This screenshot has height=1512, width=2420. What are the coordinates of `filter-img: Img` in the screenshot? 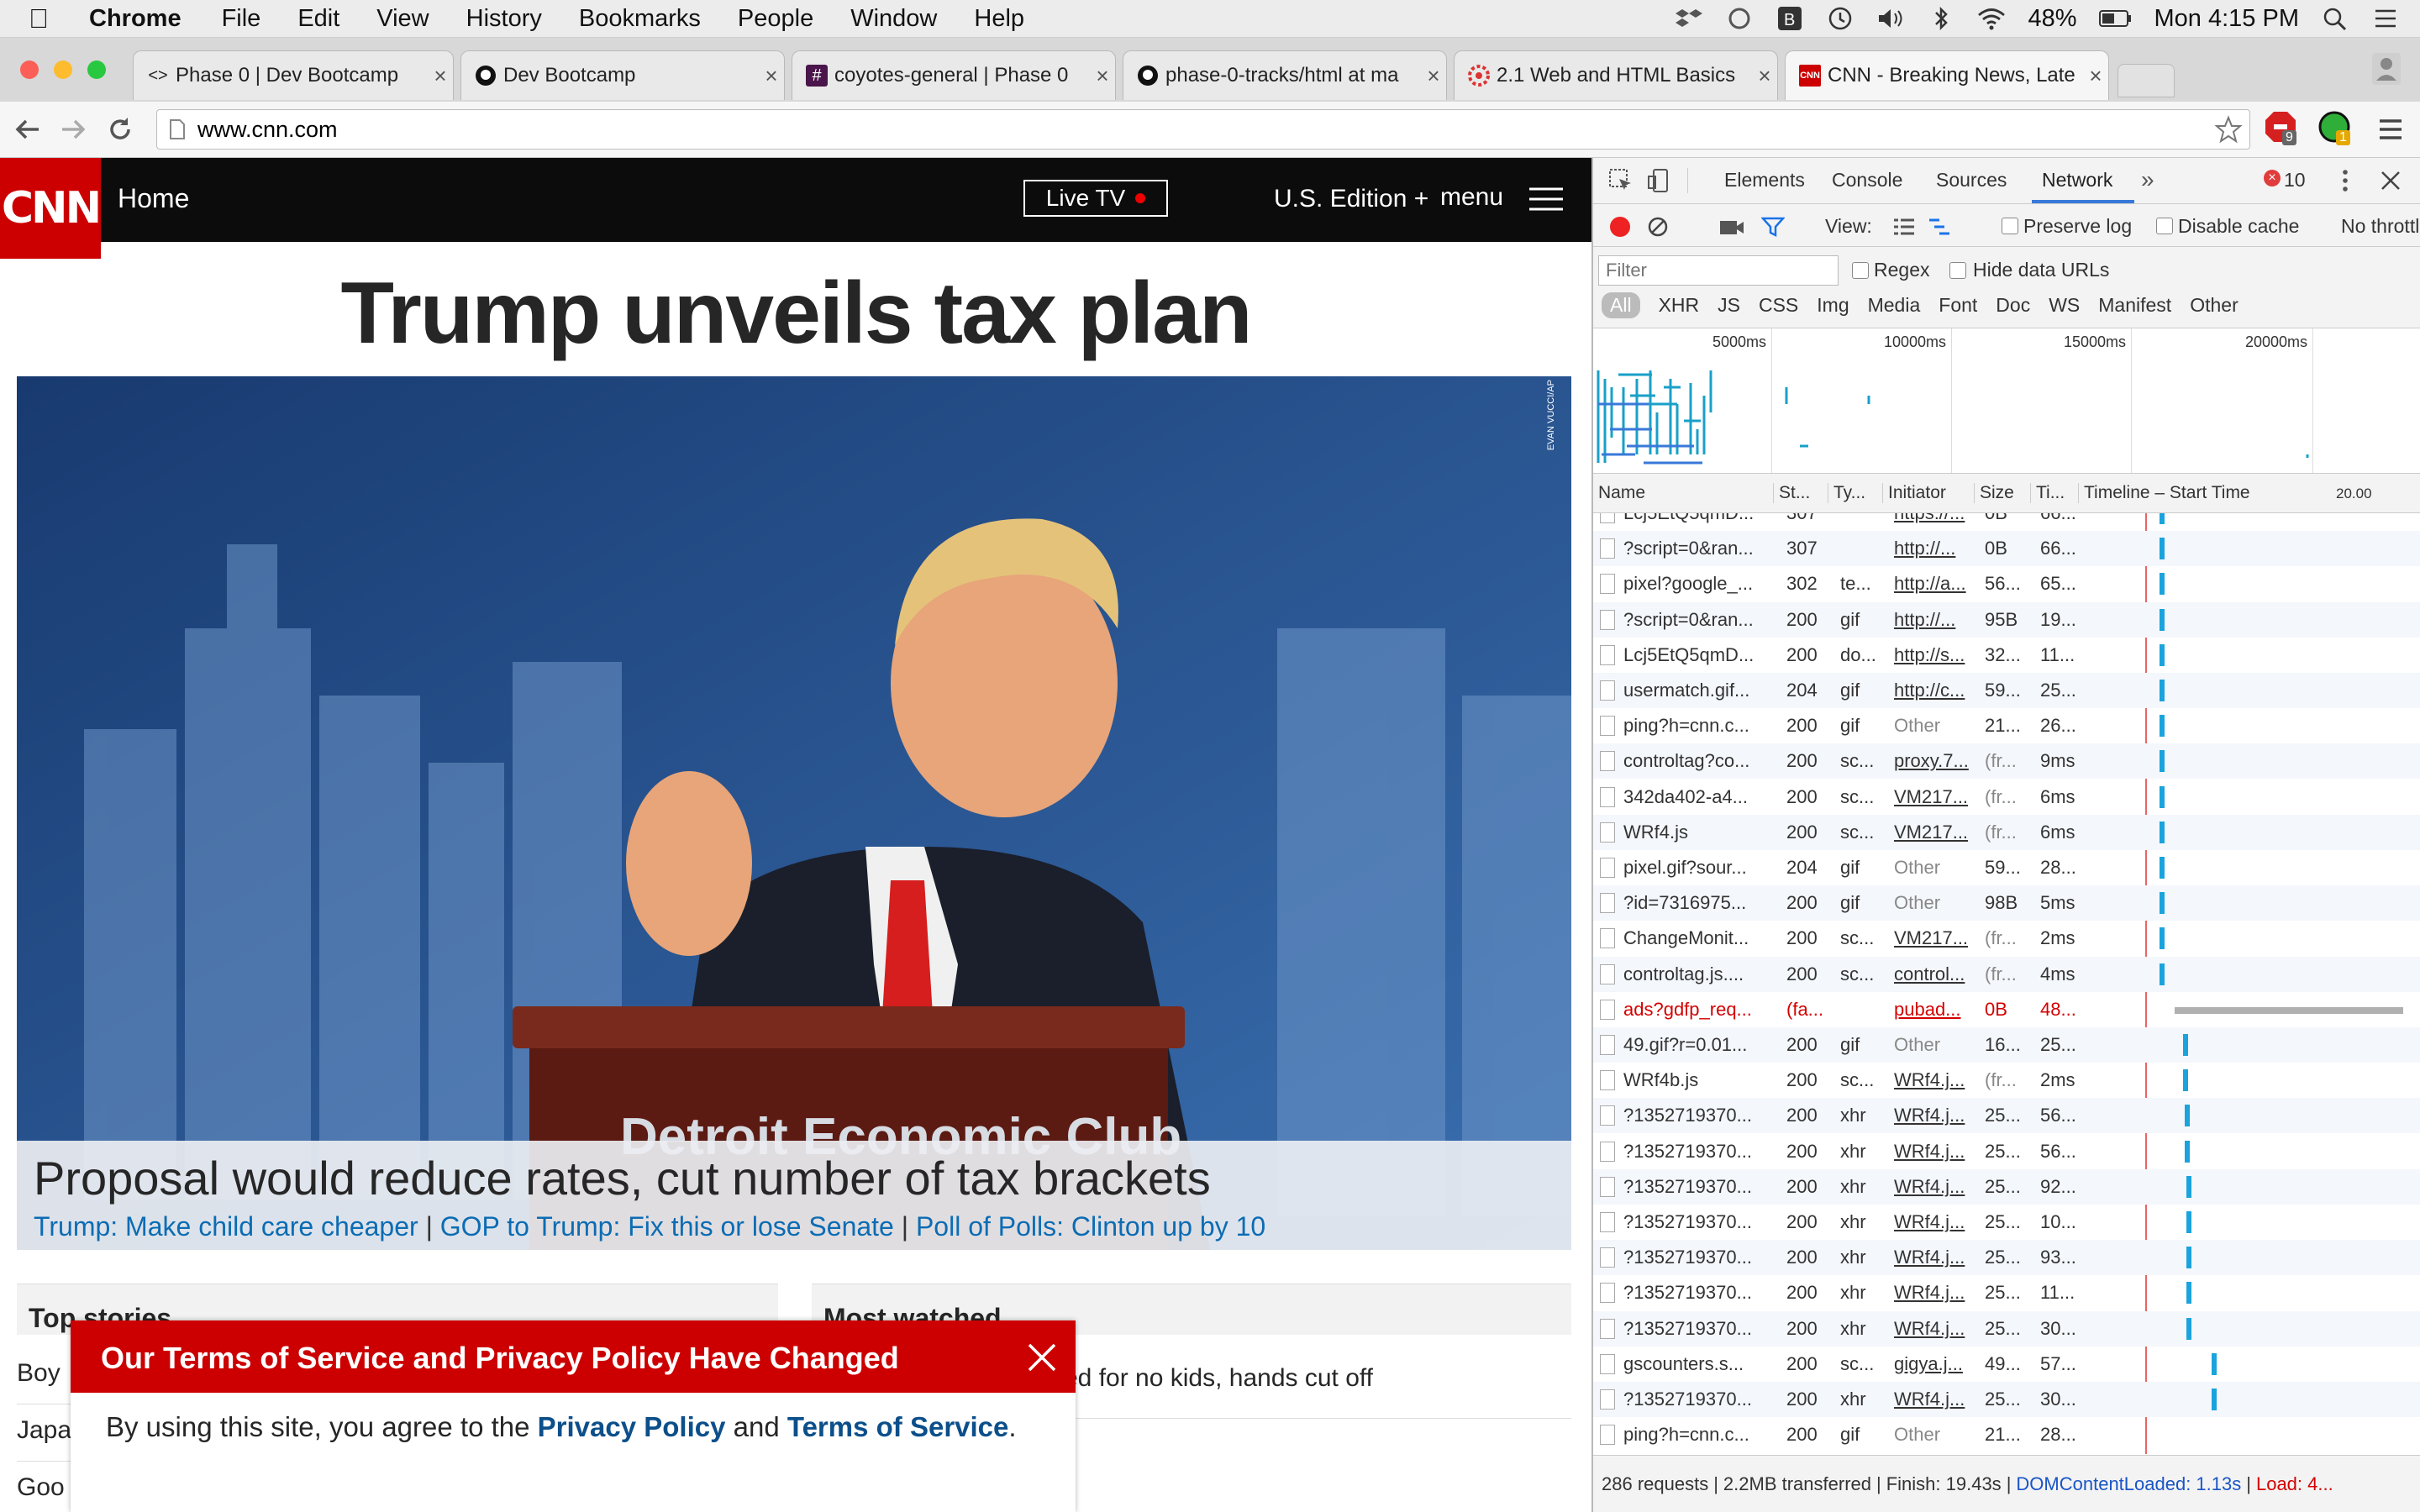 It's located at (1833, 305).